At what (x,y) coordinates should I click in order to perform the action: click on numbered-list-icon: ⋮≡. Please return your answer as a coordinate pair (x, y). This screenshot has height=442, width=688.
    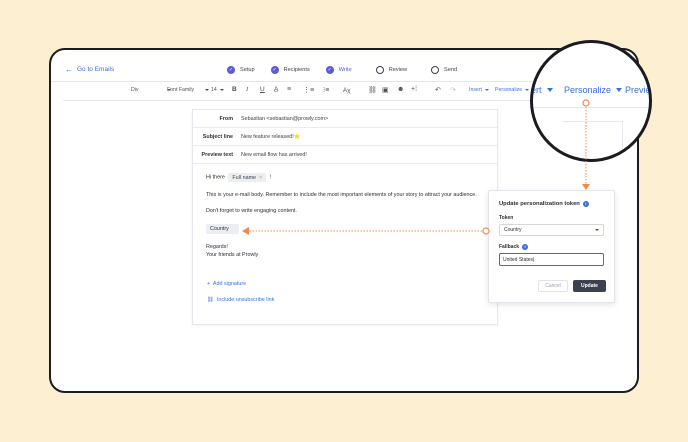
    Looking at the image, I should click on (308, 90).